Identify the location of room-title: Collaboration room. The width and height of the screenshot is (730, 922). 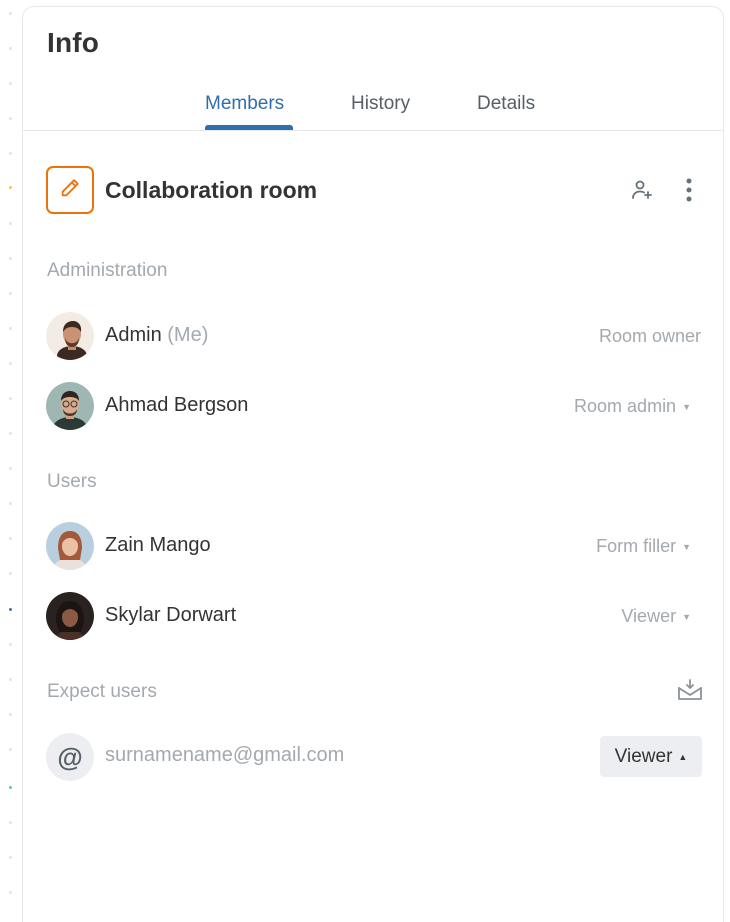
(211, 190).